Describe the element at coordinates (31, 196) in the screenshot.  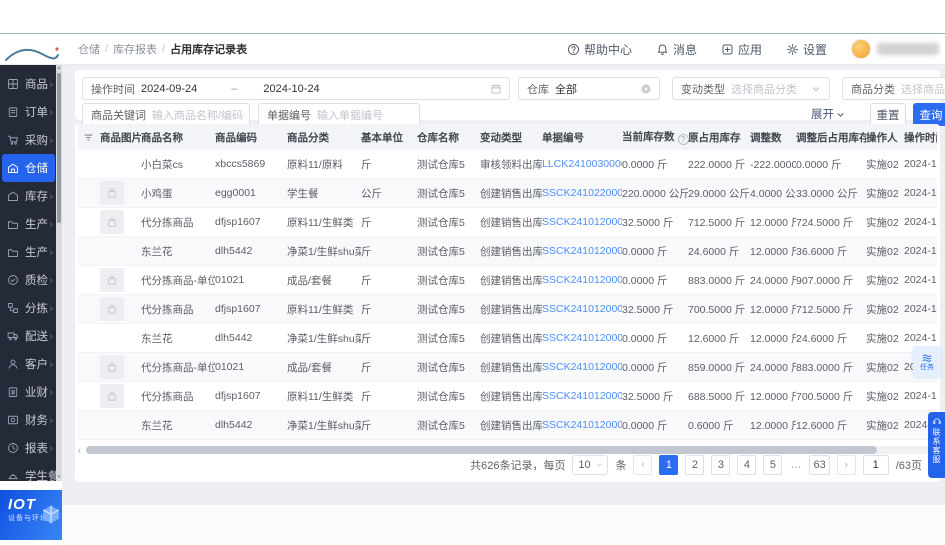
I see `sidebar-item-inventory: 库存 ›` at that location.